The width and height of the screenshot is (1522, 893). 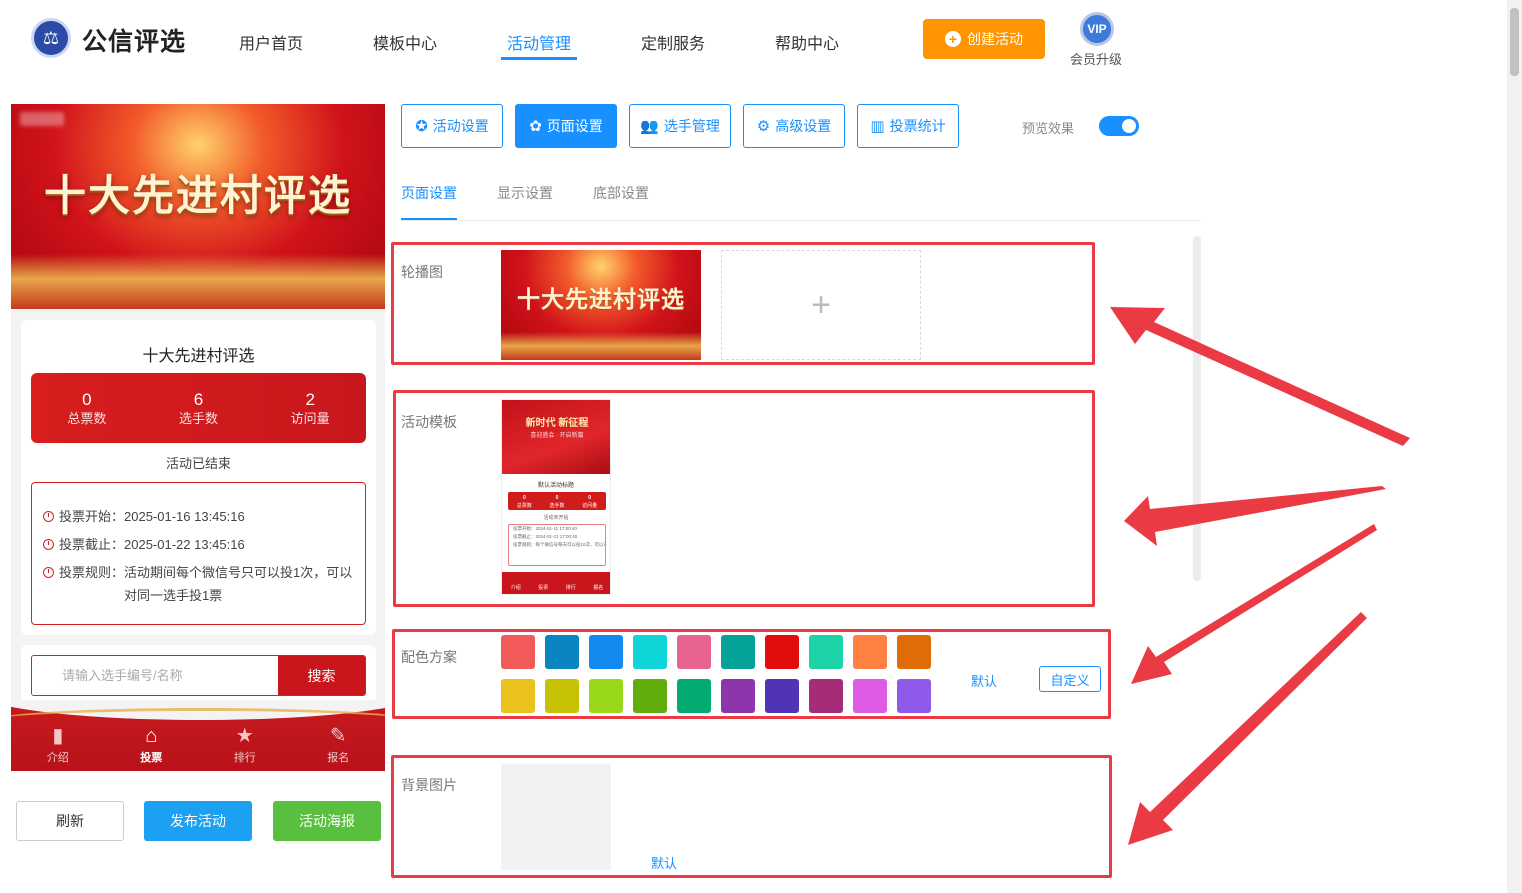 What do you see at coordinates (156, 675) in the screenshot?
I see `search-input` at bounding box center [156, 675].